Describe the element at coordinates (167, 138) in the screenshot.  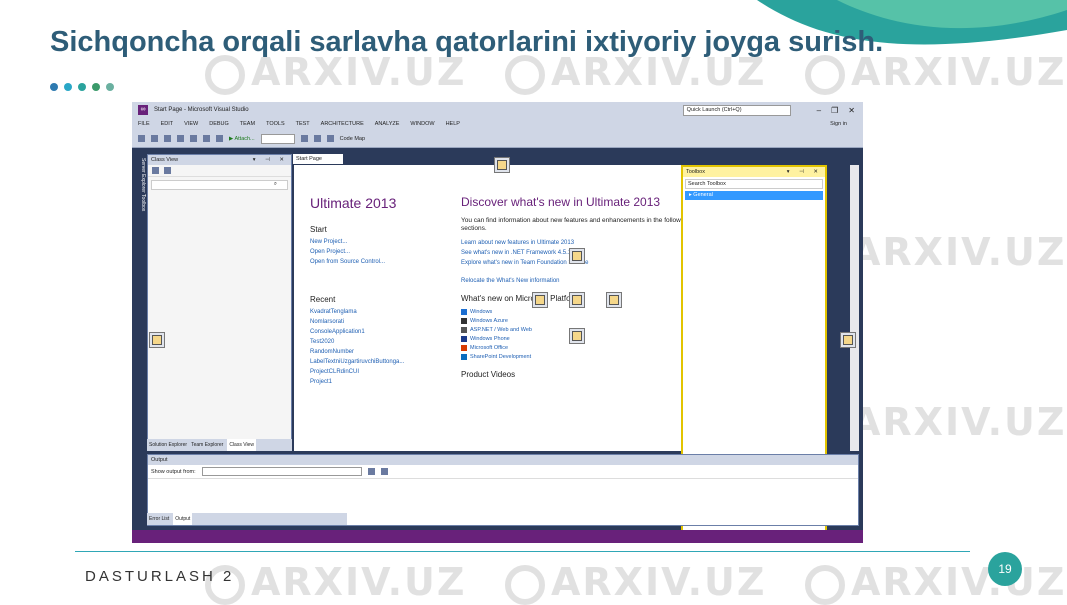
I see `new-project-icon` at that location.